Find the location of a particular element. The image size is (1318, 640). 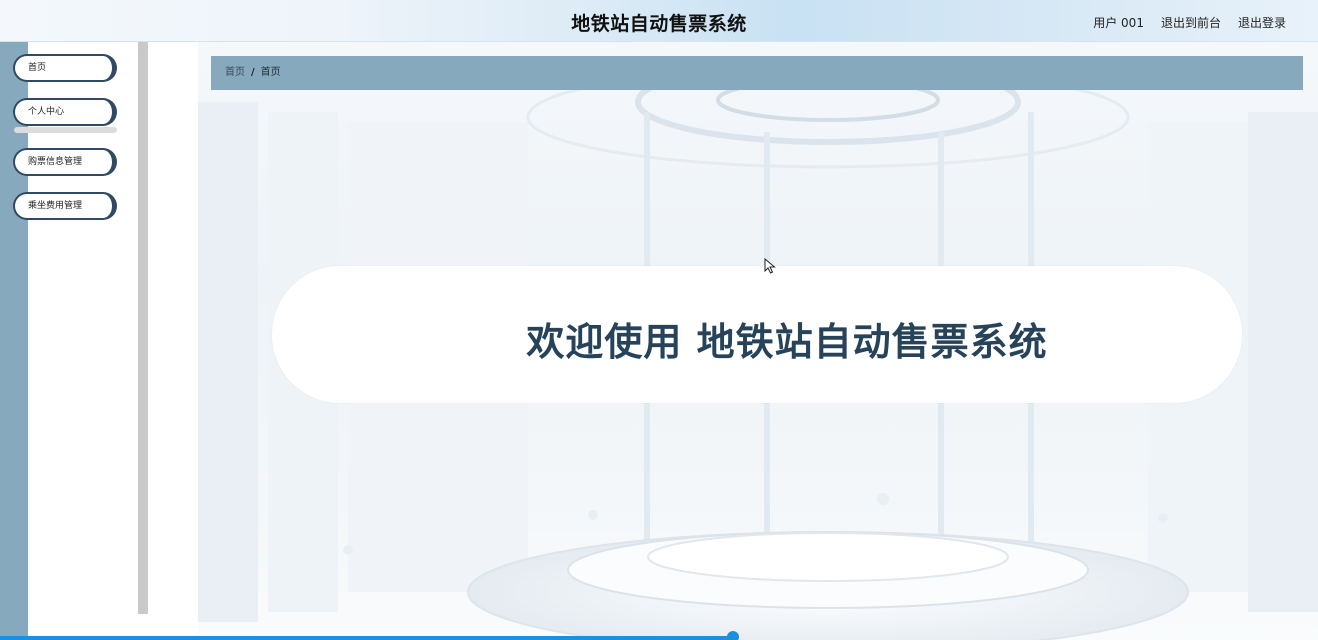

sidebar-item-label: 首页 is located at coordinates (37, 68).